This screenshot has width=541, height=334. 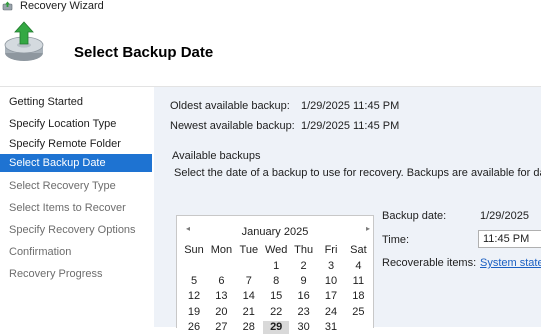 What do you see at coordinates (249, 250) in the screenshot?
I see `weekday-header: Tue` at bounding box center [249, 250].